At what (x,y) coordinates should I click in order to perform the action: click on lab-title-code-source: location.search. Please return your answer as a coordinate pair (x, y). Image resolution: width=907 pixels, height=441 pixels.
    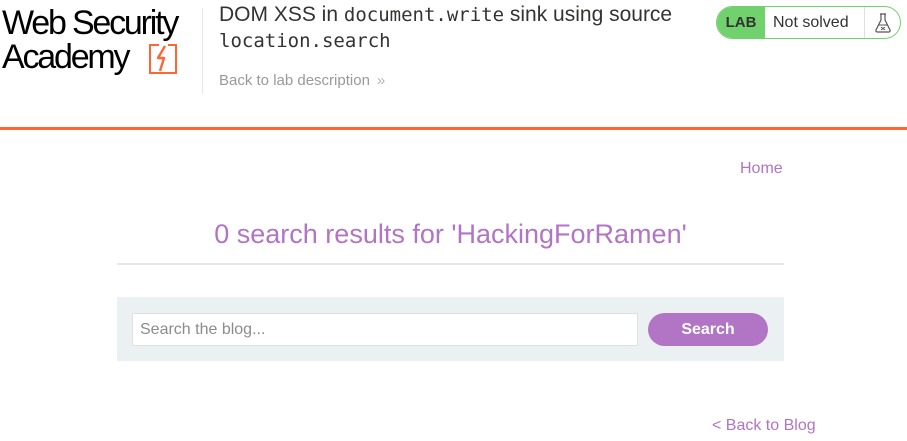
    Looking at the image, I should click on (305, 41).